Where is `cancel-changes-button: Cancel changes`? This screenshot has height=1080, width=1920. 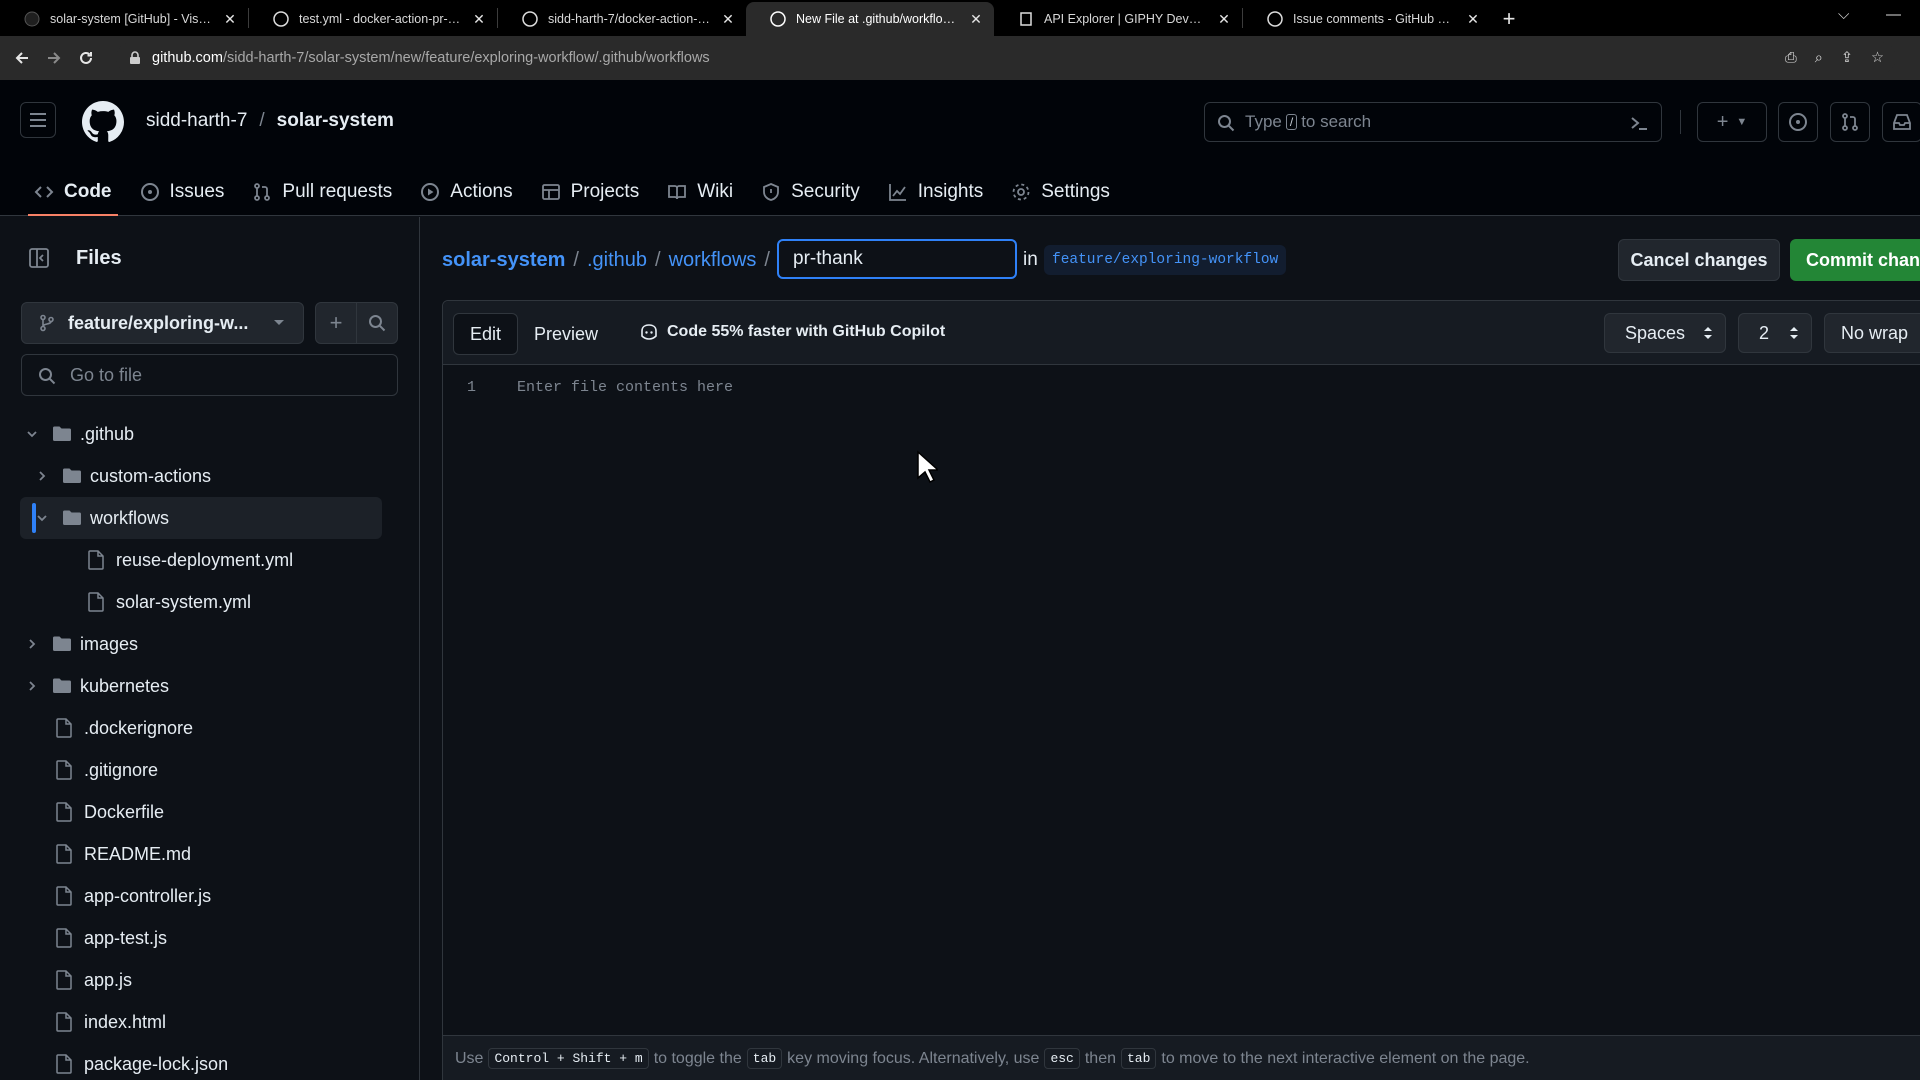 cancel-changes-button: Cancel changes is located at coordinates (1699, 260).